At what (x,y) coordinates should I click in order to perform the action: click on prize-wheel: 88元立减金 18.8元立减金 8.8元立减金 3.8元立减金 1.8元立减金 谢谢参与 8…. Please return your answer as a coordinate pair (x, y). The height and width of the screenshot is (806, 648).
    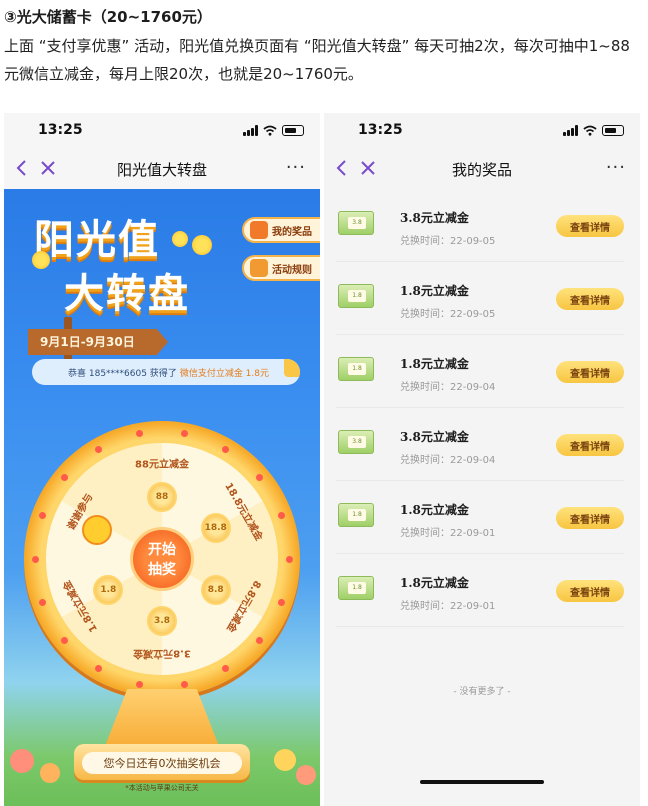
    Looking at the image, I should click on (162, 559).